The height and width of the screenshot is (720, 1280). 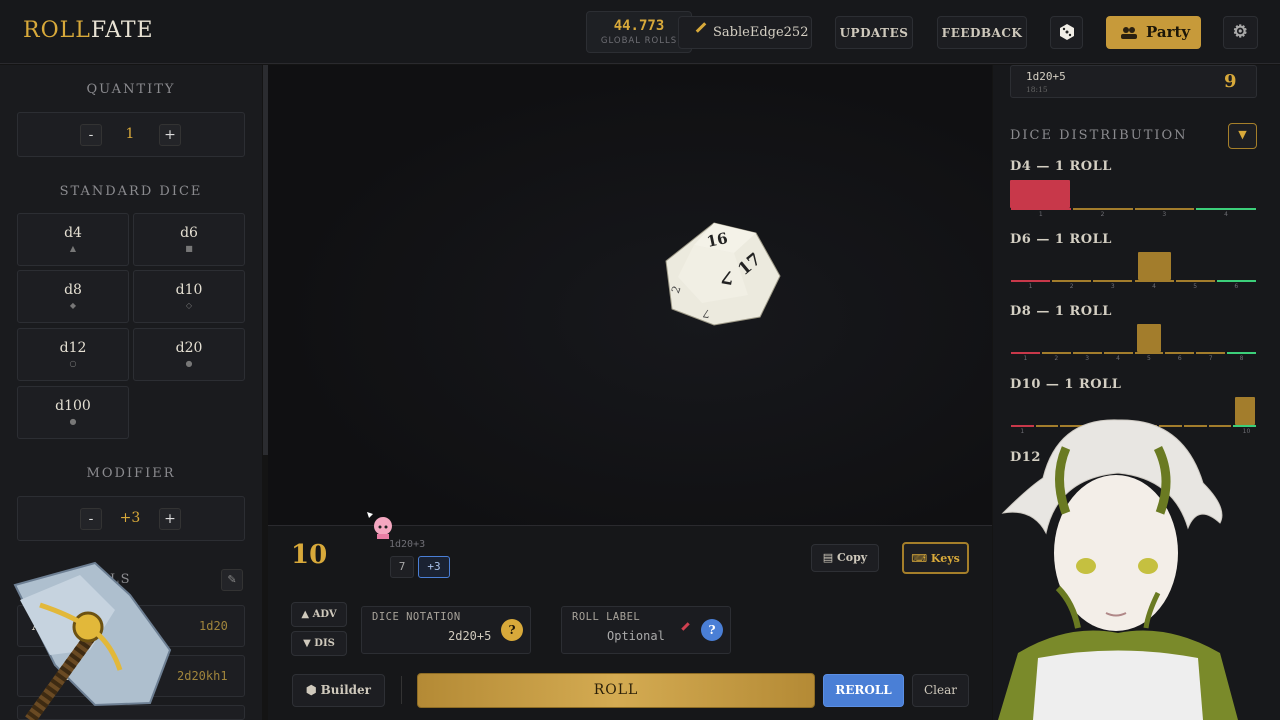 What do you see at coordinates (202, 676) in the screenshot?
I see `saved-roll-notation: 2d20kh1` at bounding box center [202, 676].